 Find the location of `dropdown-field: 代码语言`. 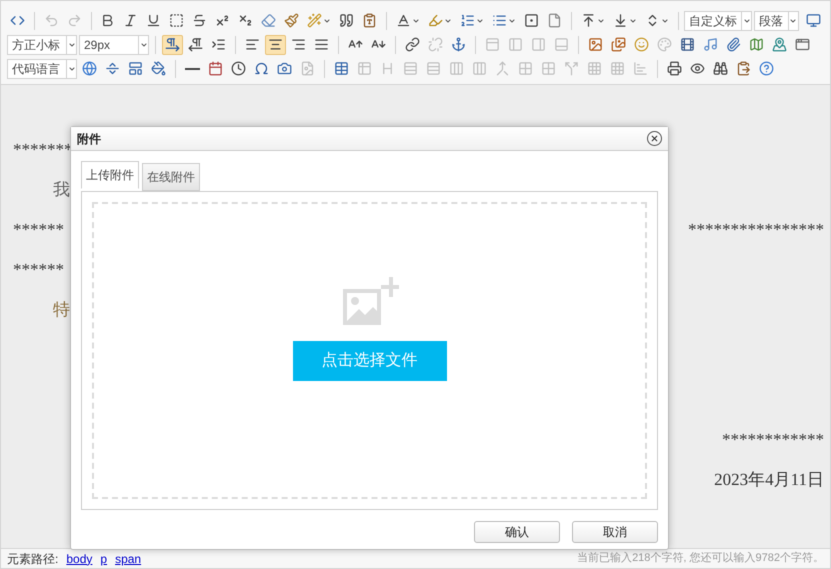

dropdown-field: 代码语言 is located at coordinates (42, 68).